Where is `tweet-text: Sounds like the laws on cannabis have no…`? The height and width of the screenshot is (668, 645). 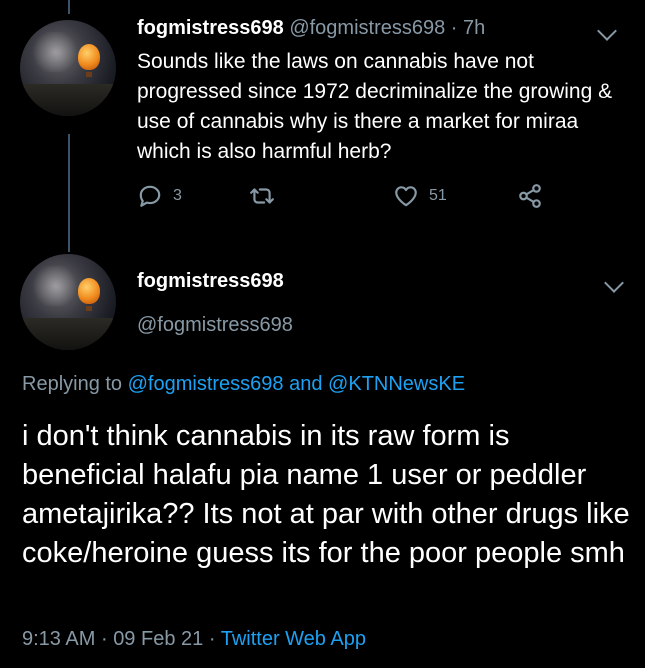
tweet-text: Sounds like the laws on cannabis have no… is located at coordinates (375, 106).